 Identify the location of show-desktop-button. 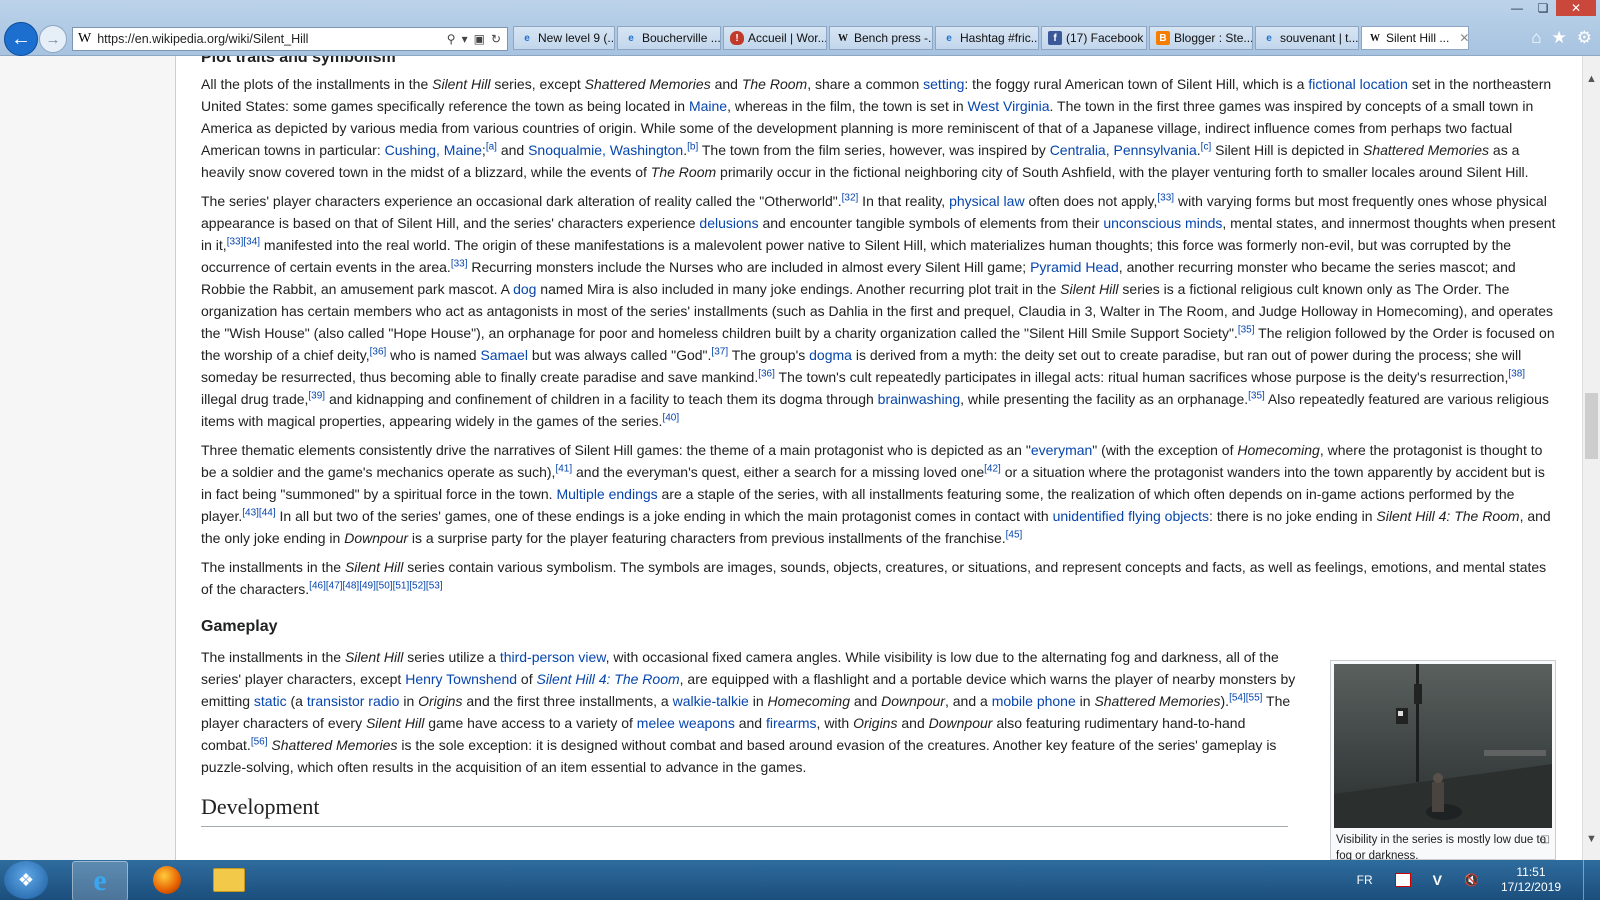
(1587, 880).